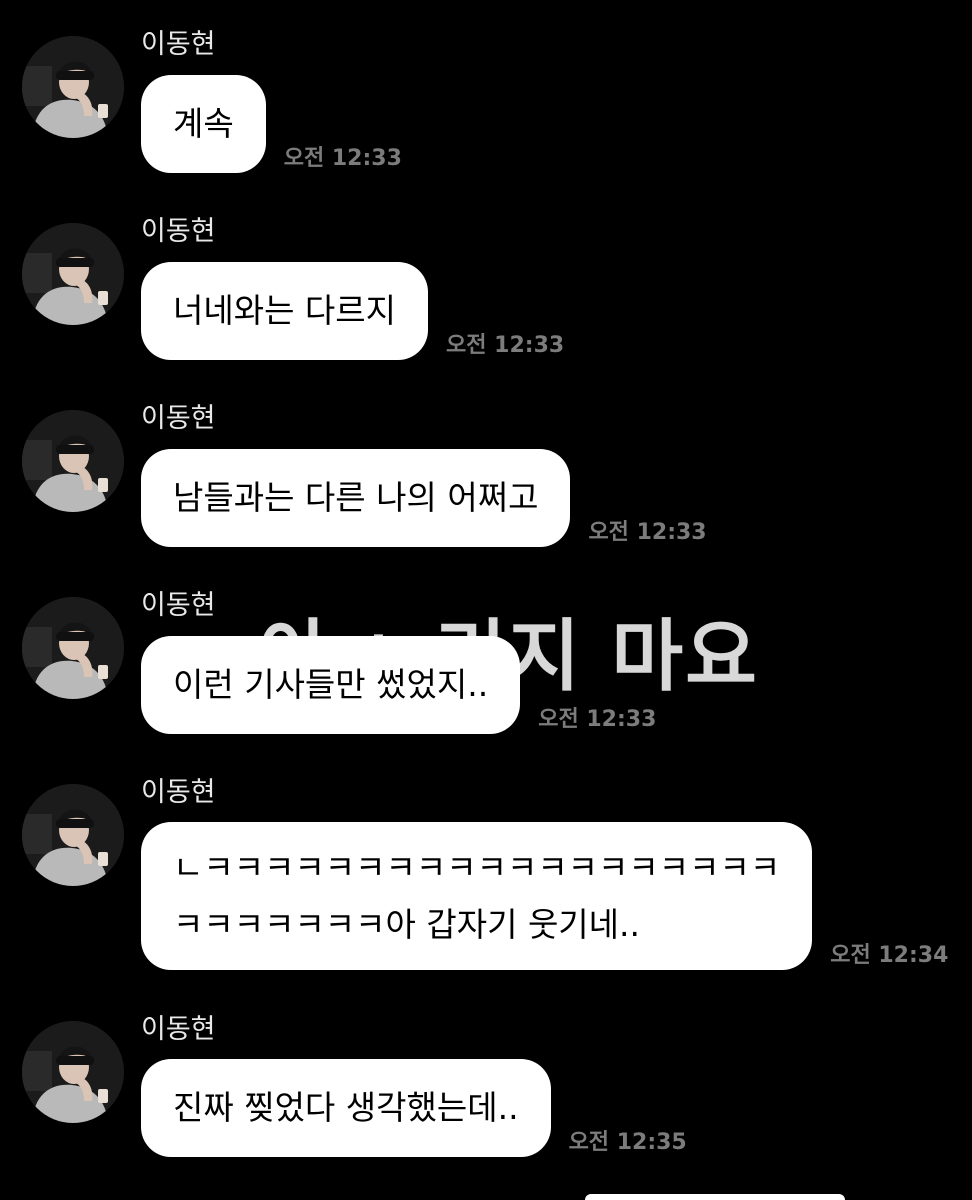 This screenshot has width=972, height=1200. What do you see at coordinates (477, 896) in the screenshot?
I see `message-bubble: ㄴㅋㅋㅋㅋㅋㅋㅋㅋㅋㅋㅋㅋㅋㅋㅋㅋㅋㅋㅋ ㅋㅋㅋㅋㅋㅋㅋ아 갑자기 웃기네..` at bounding box center [477, 896].